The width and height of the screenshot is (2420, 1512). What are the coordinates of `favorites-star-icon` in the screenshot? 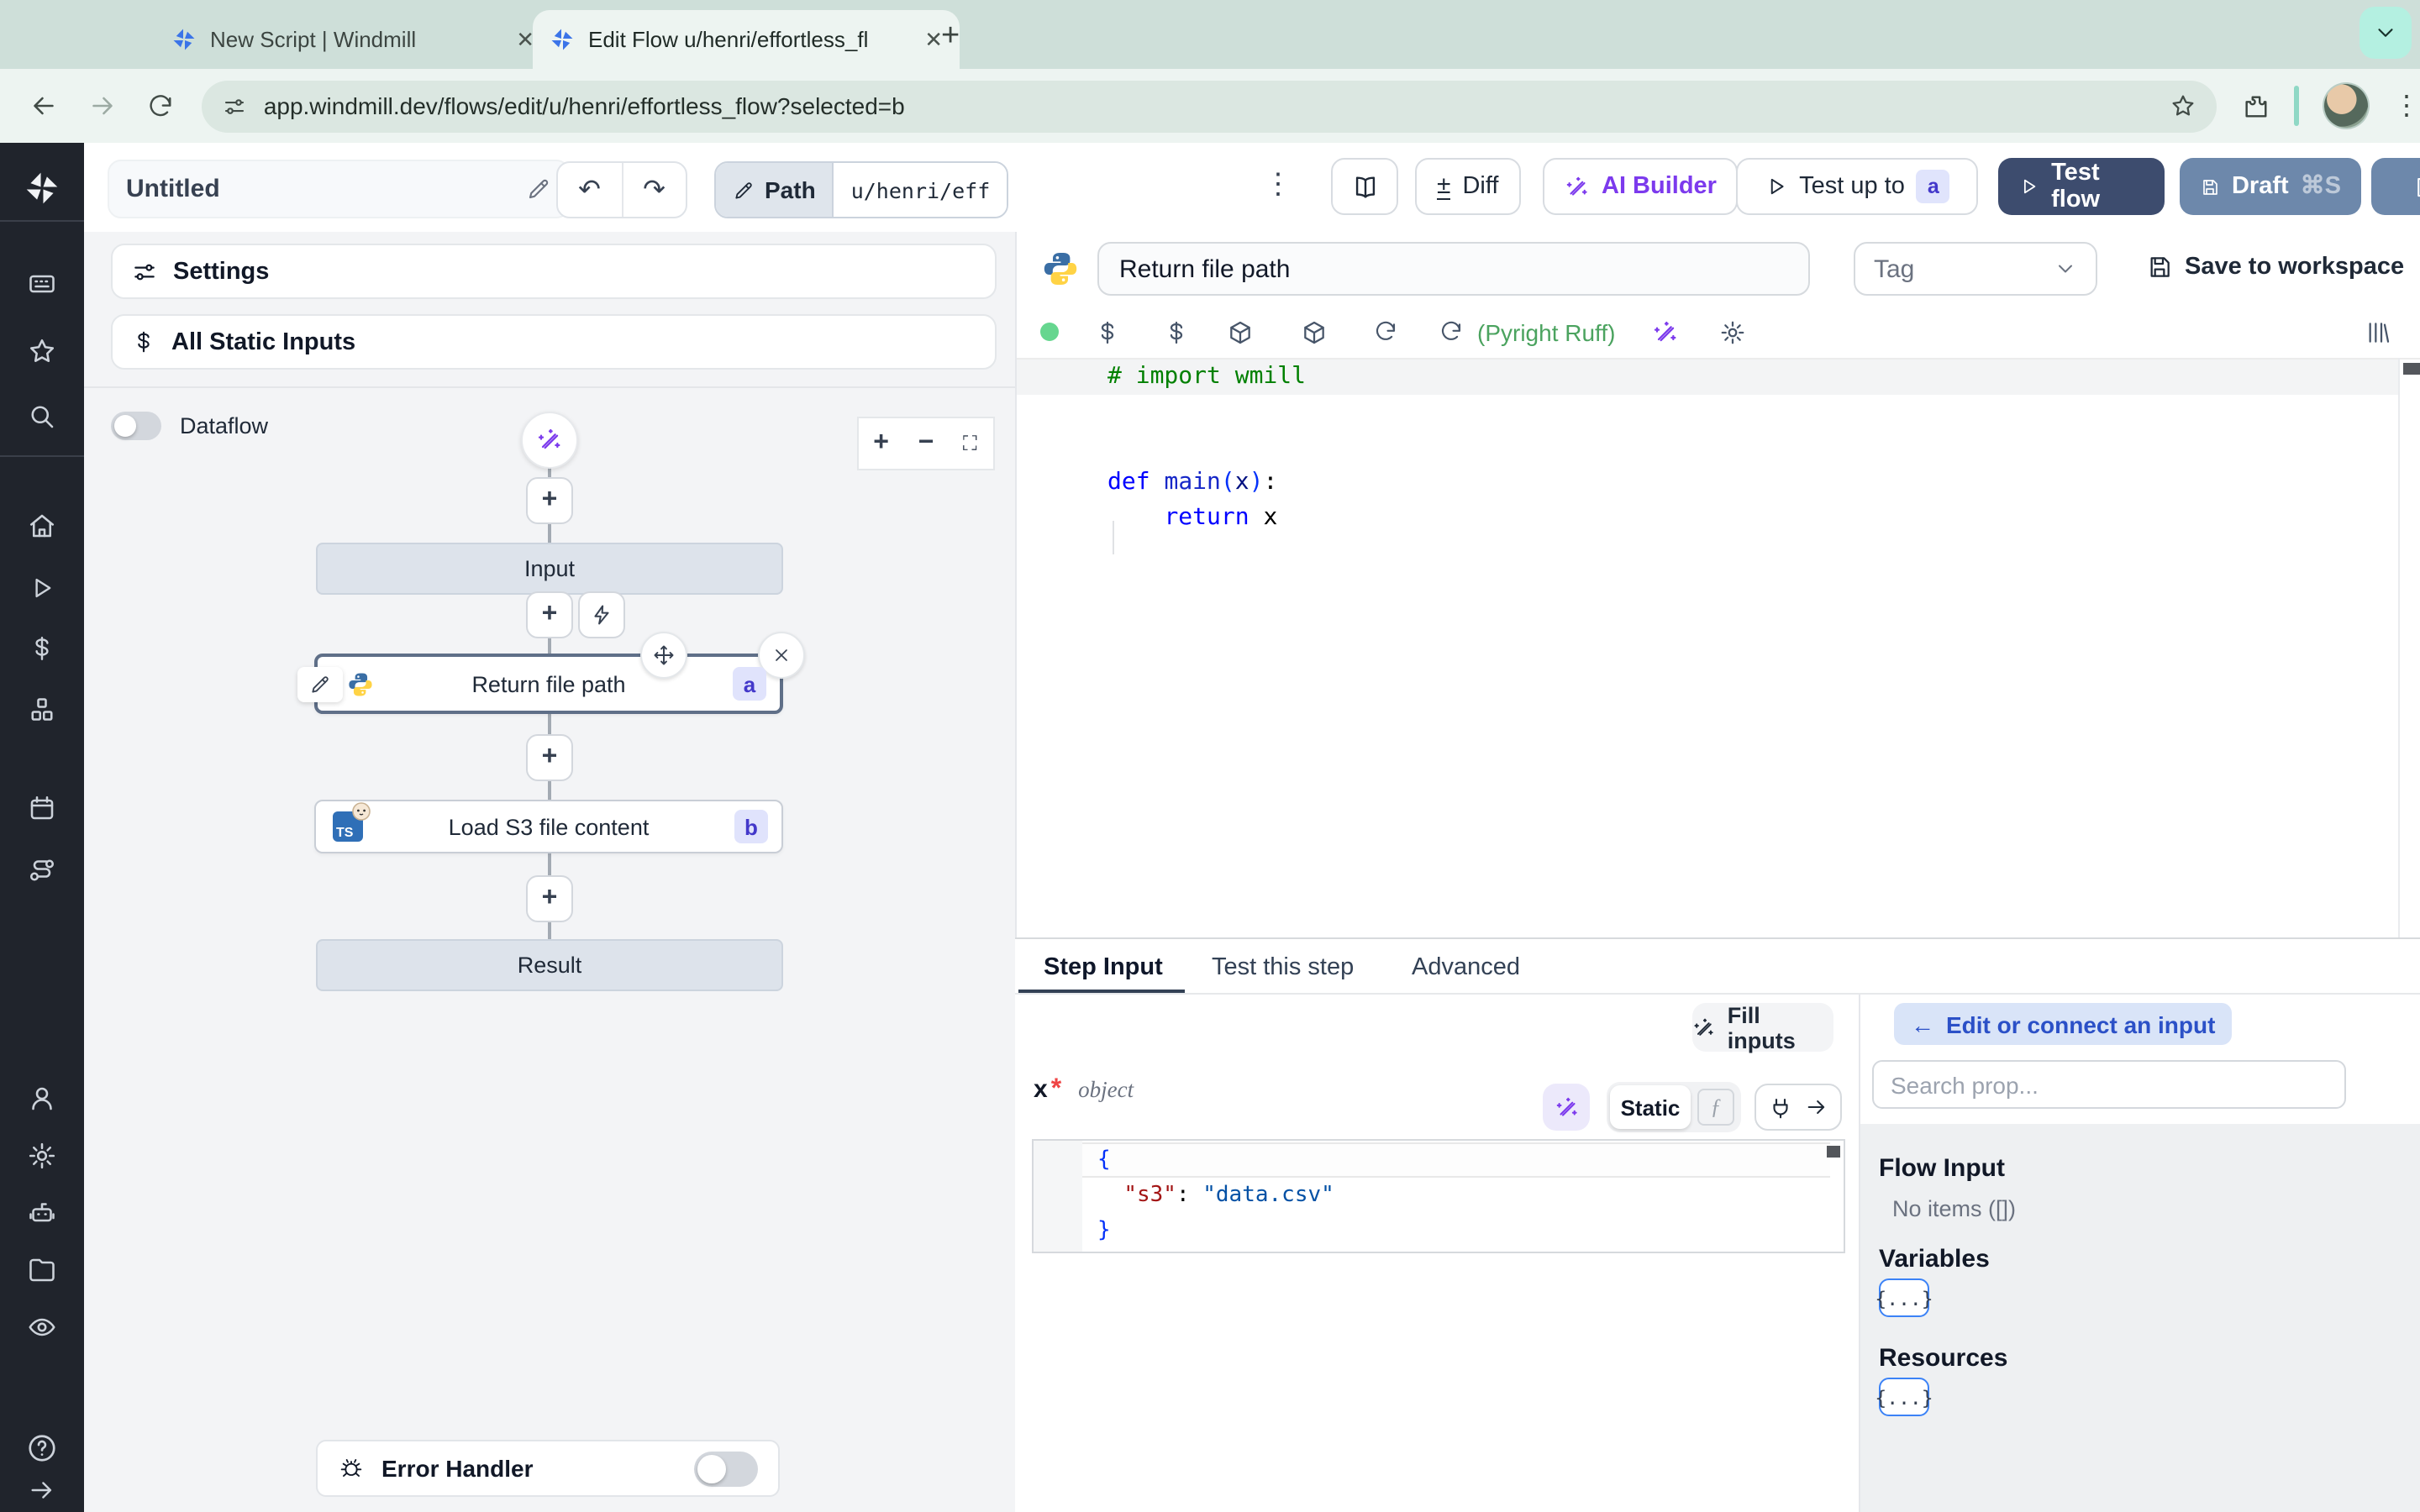 It's located at (42, 351).